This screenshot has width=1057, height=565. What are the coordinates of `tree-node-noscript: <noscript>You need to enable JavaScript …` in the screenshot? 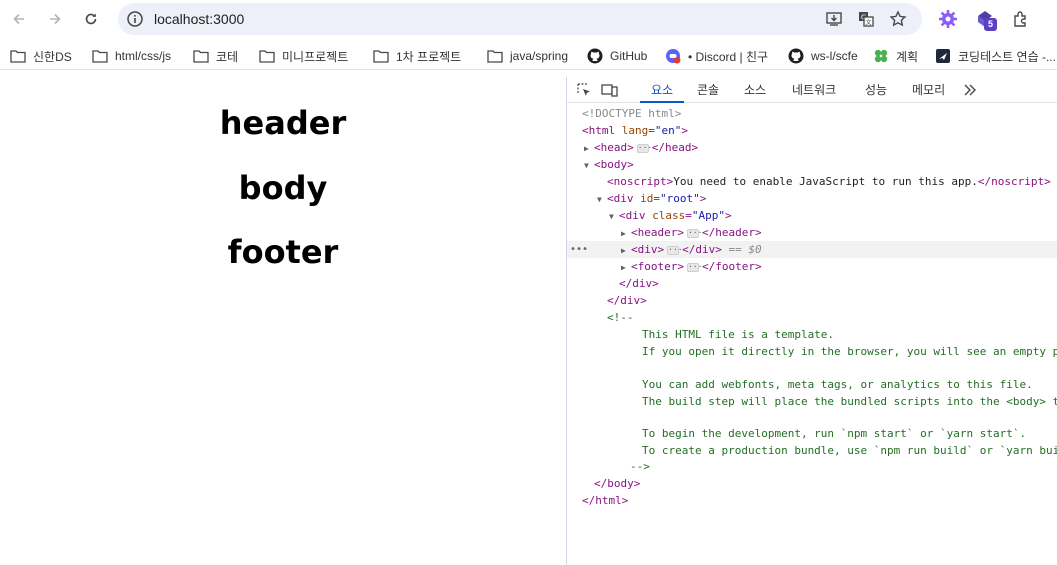 It's located at (812, 181).